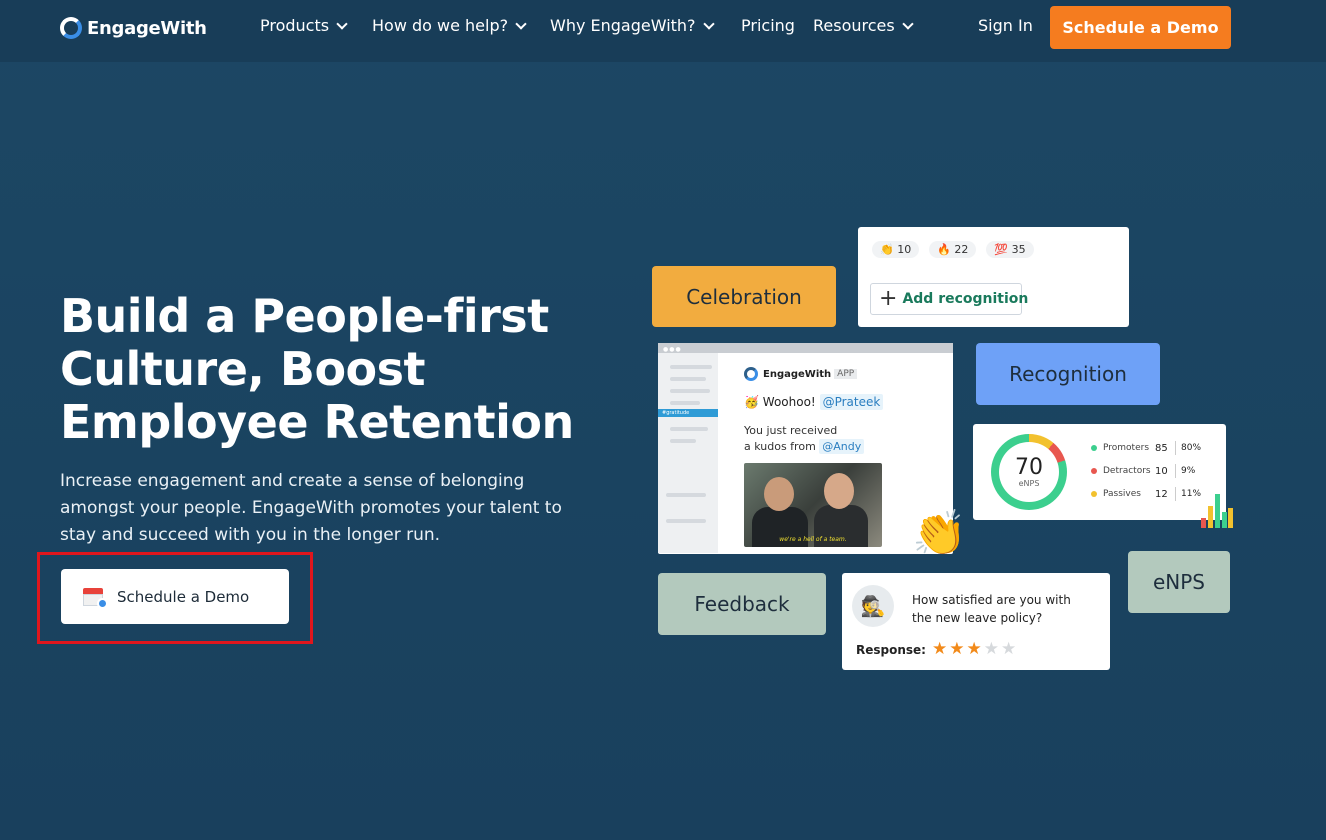 The height and width of the screenshot is (840, 1326). I want to click on message-greeting: 🥳 Woohoo! @Prateek, so click(814, 402).